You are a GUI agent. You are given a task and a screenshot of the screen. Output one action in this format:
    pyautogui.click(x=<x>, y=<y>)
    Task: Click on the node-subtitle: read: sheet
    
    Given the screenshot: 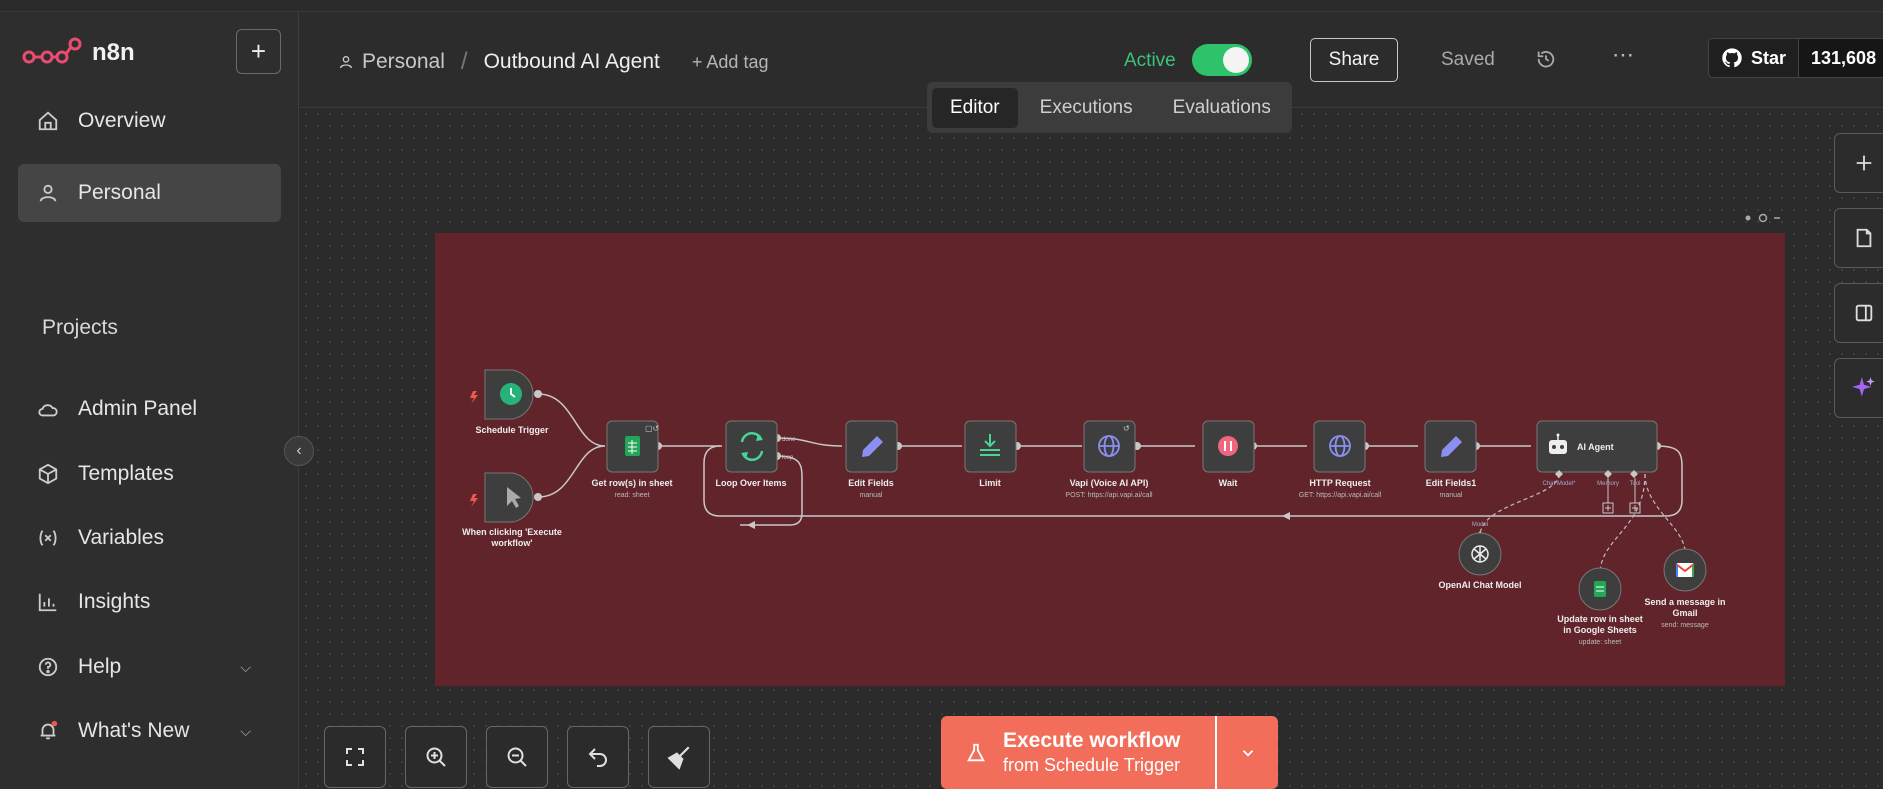 What is the action you would take?
    pyautogui.click(x=631, y=495)
    